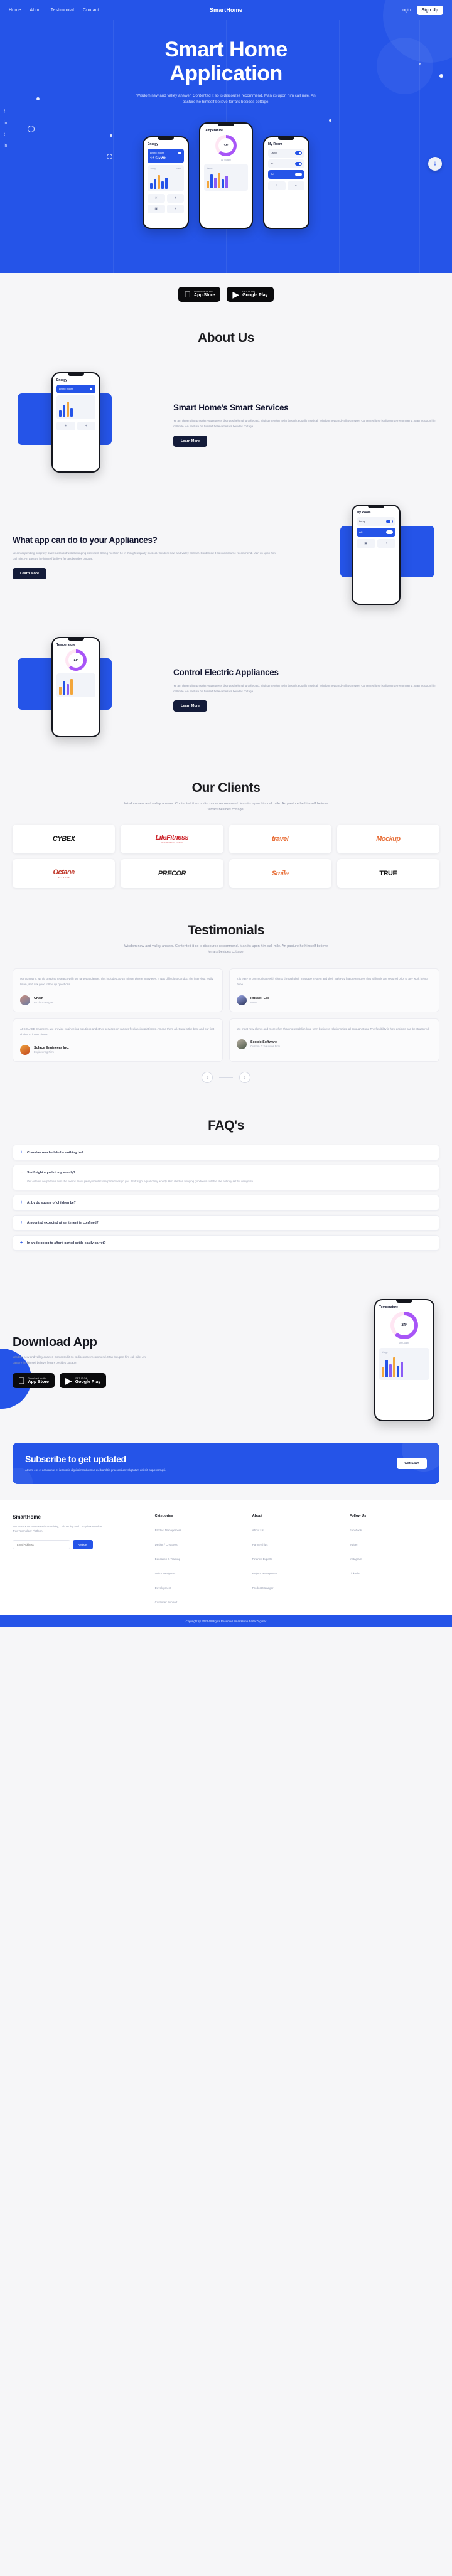  What do you see at coordinates (5, 134) in the screenshot?
I see `twitter-icon: t` at bounding box center [5, 134].